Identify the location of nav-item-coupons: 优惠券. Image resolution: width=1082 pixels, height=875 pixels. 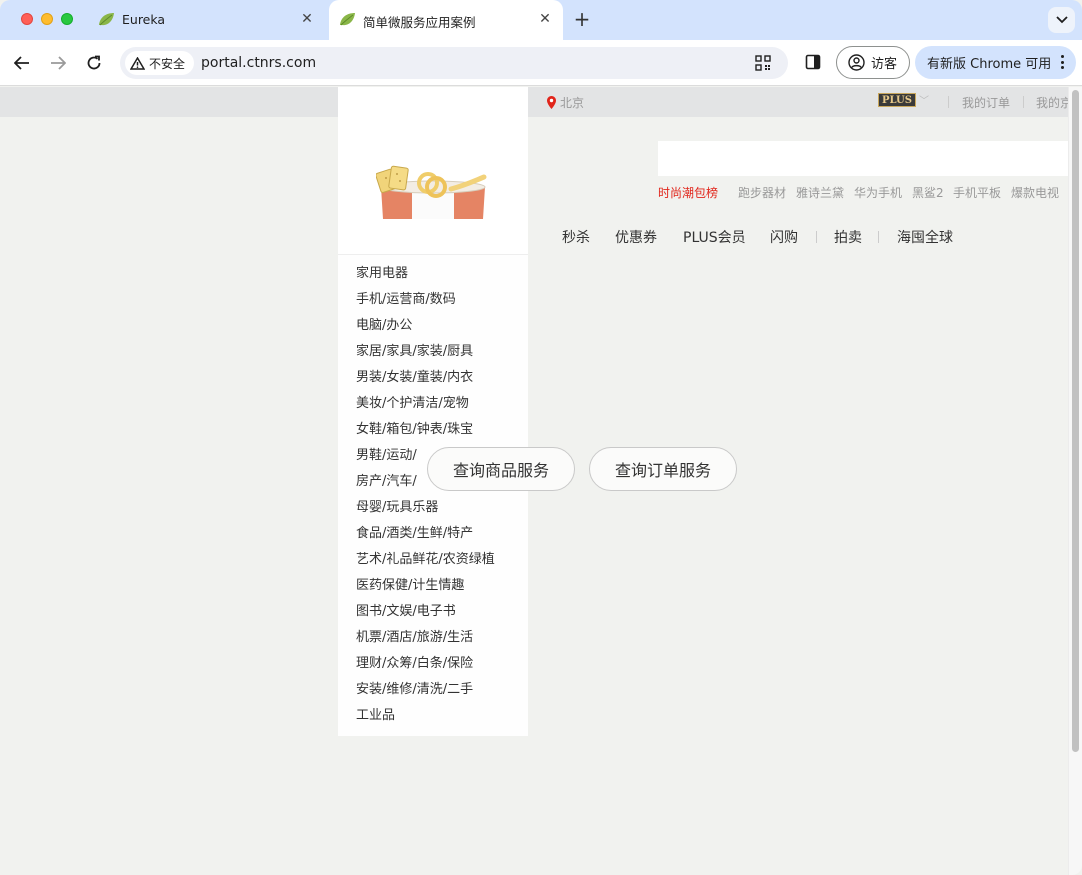
(636, 237).